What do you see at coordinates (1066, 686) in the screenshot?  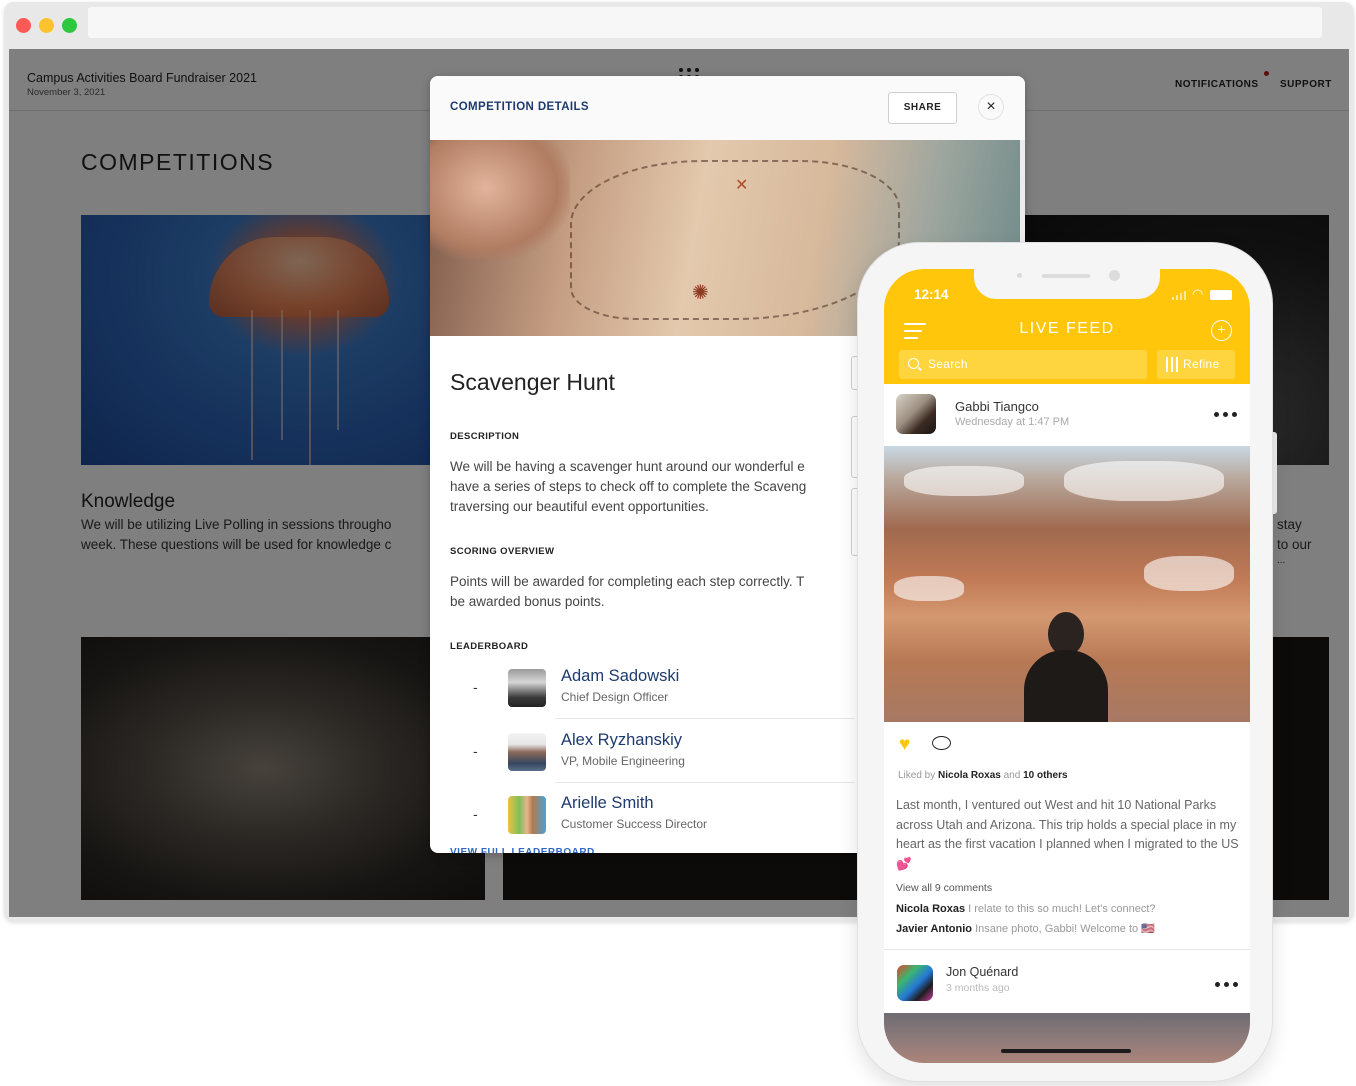 I see `person-body` at bounding box center [1066, 686].